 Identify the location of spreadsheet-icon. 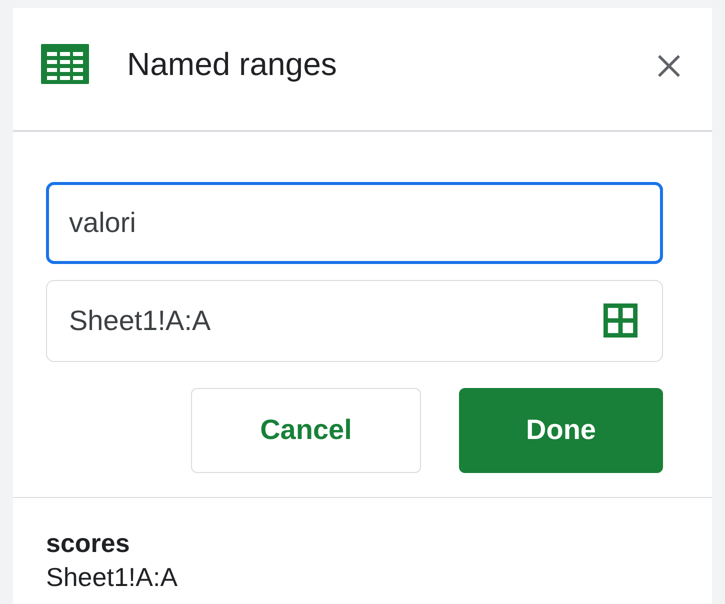
(65, 64).